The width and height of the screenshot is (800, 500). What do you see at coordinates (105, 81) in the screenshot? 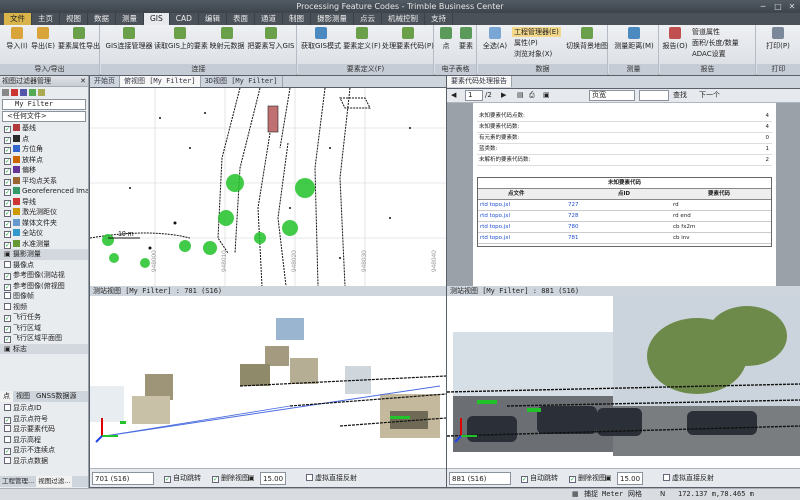
I see `tab-start-page: 开始页` at bounding box center [105, 81].